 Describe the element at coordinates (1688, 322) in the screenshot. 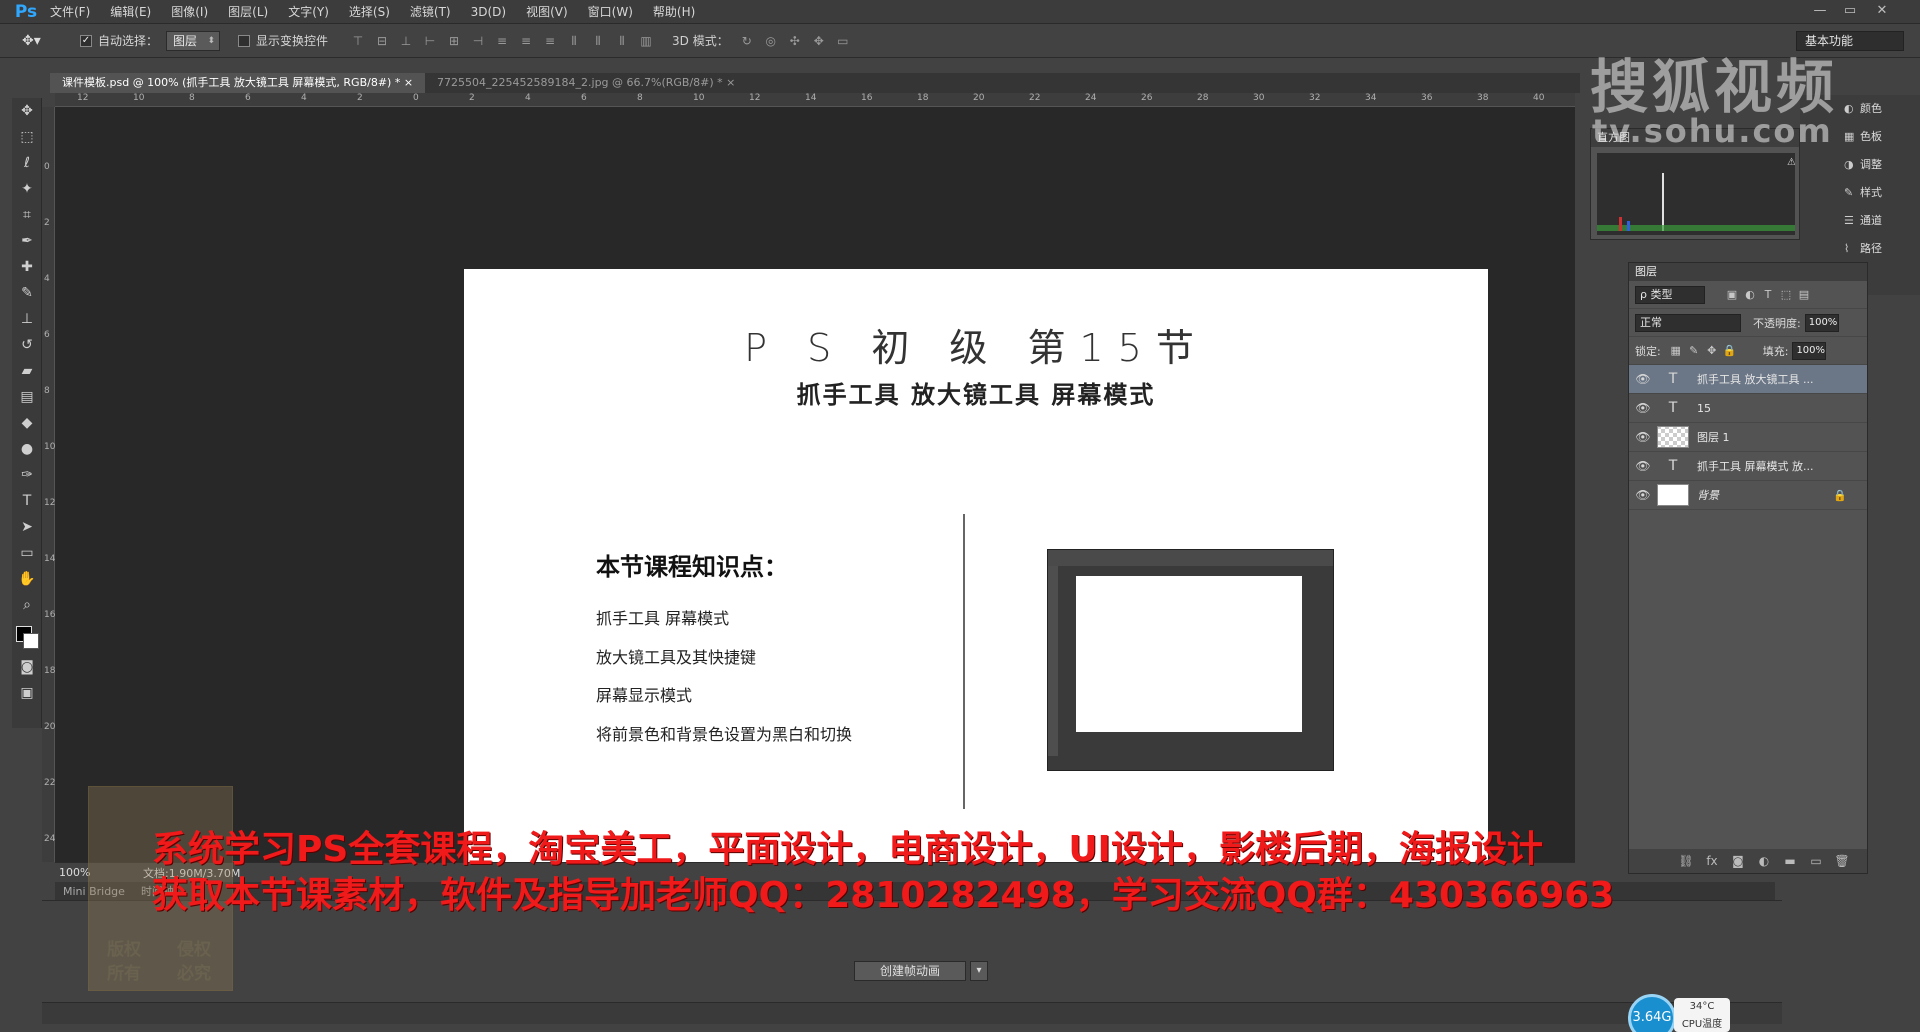

I see `blend-mode-dropdown: 正常` at that location.